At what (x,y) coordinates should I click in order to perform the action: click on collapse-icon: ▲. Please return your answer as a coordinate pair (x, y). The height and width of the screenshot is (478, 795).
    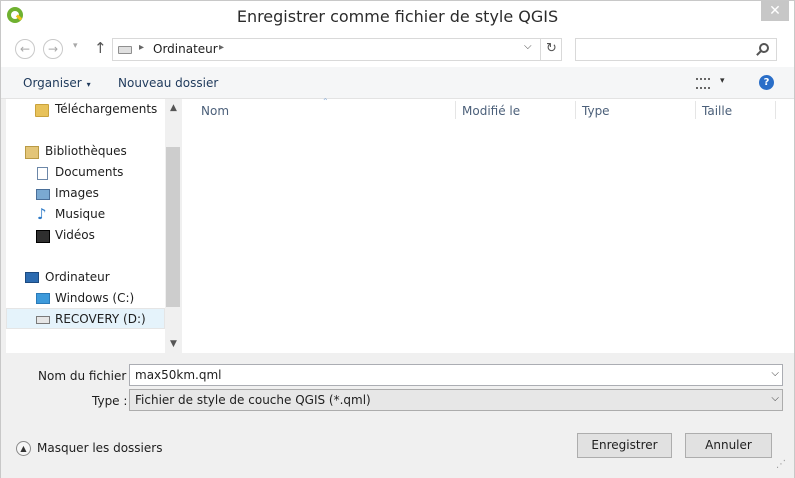
    Looking at the image, I should click on (23, 448).